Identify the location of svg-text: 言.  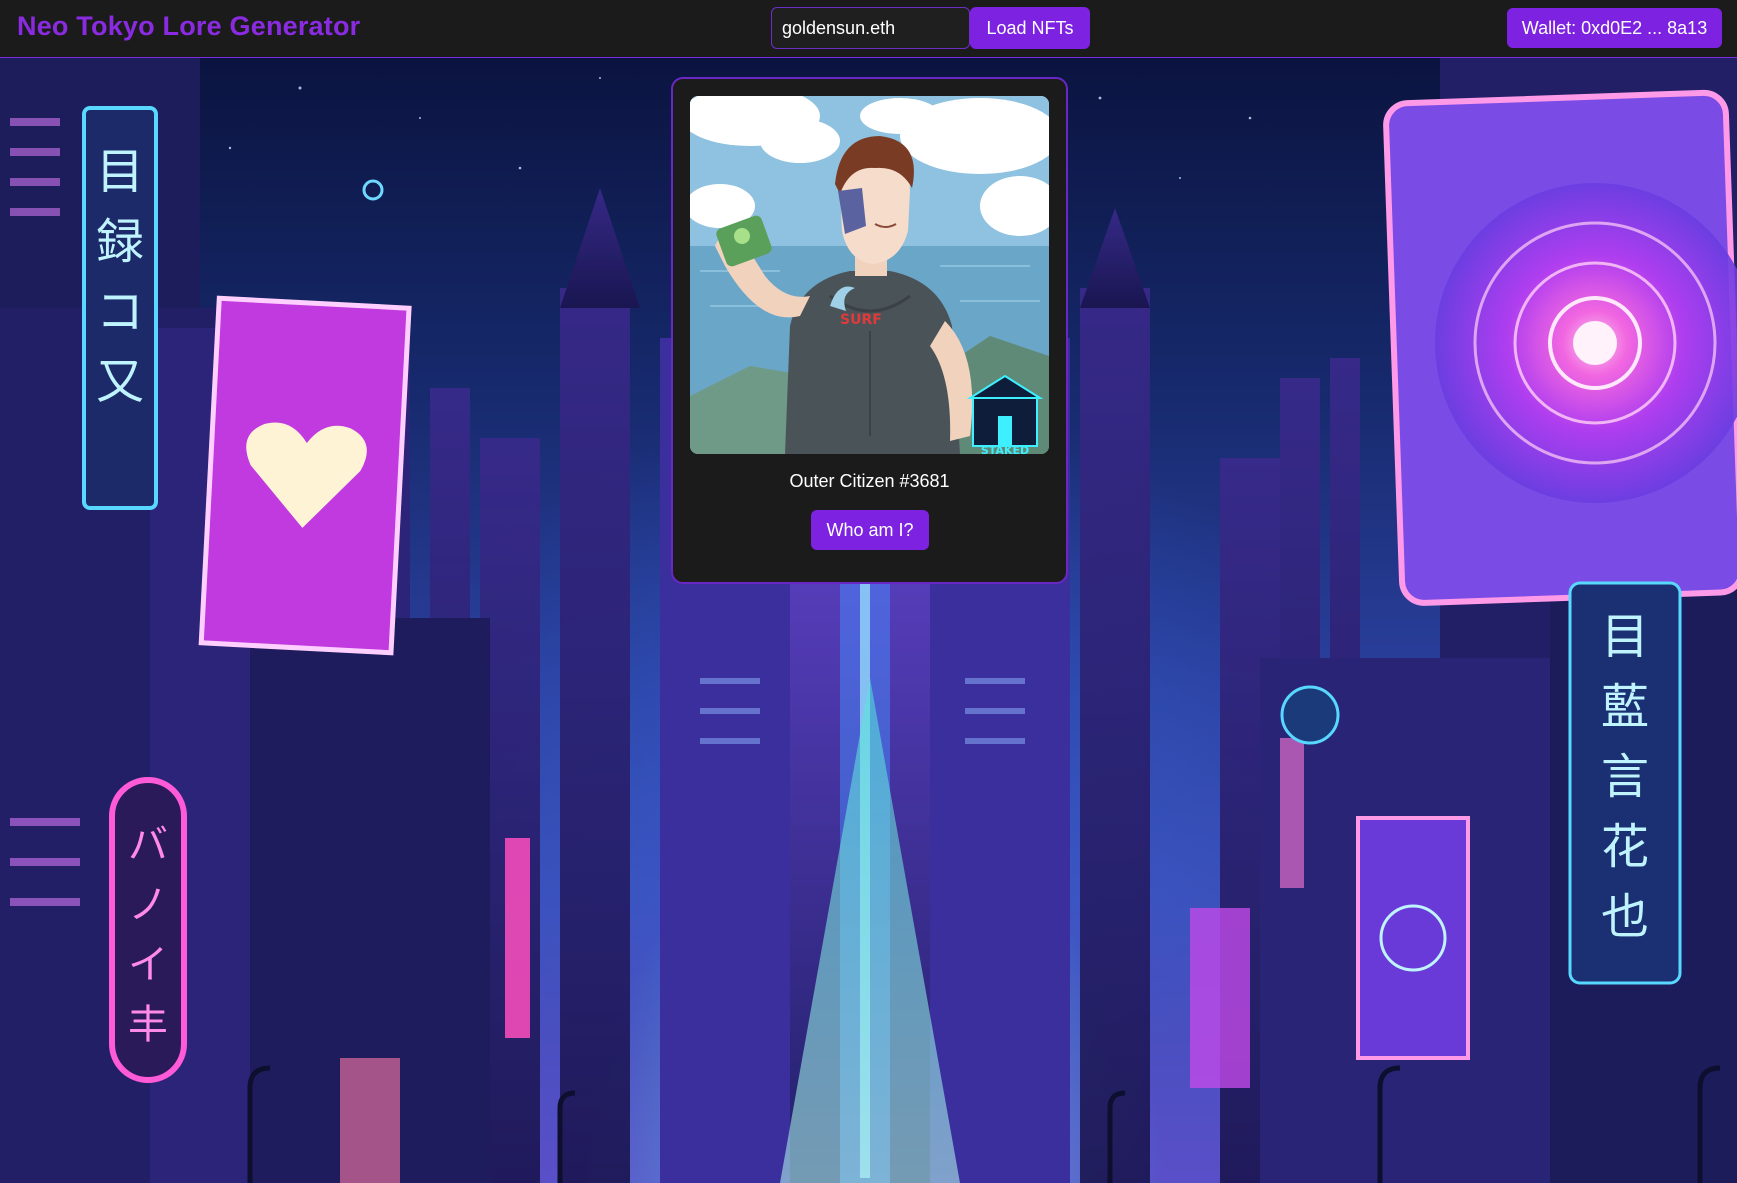
(1625, 777).